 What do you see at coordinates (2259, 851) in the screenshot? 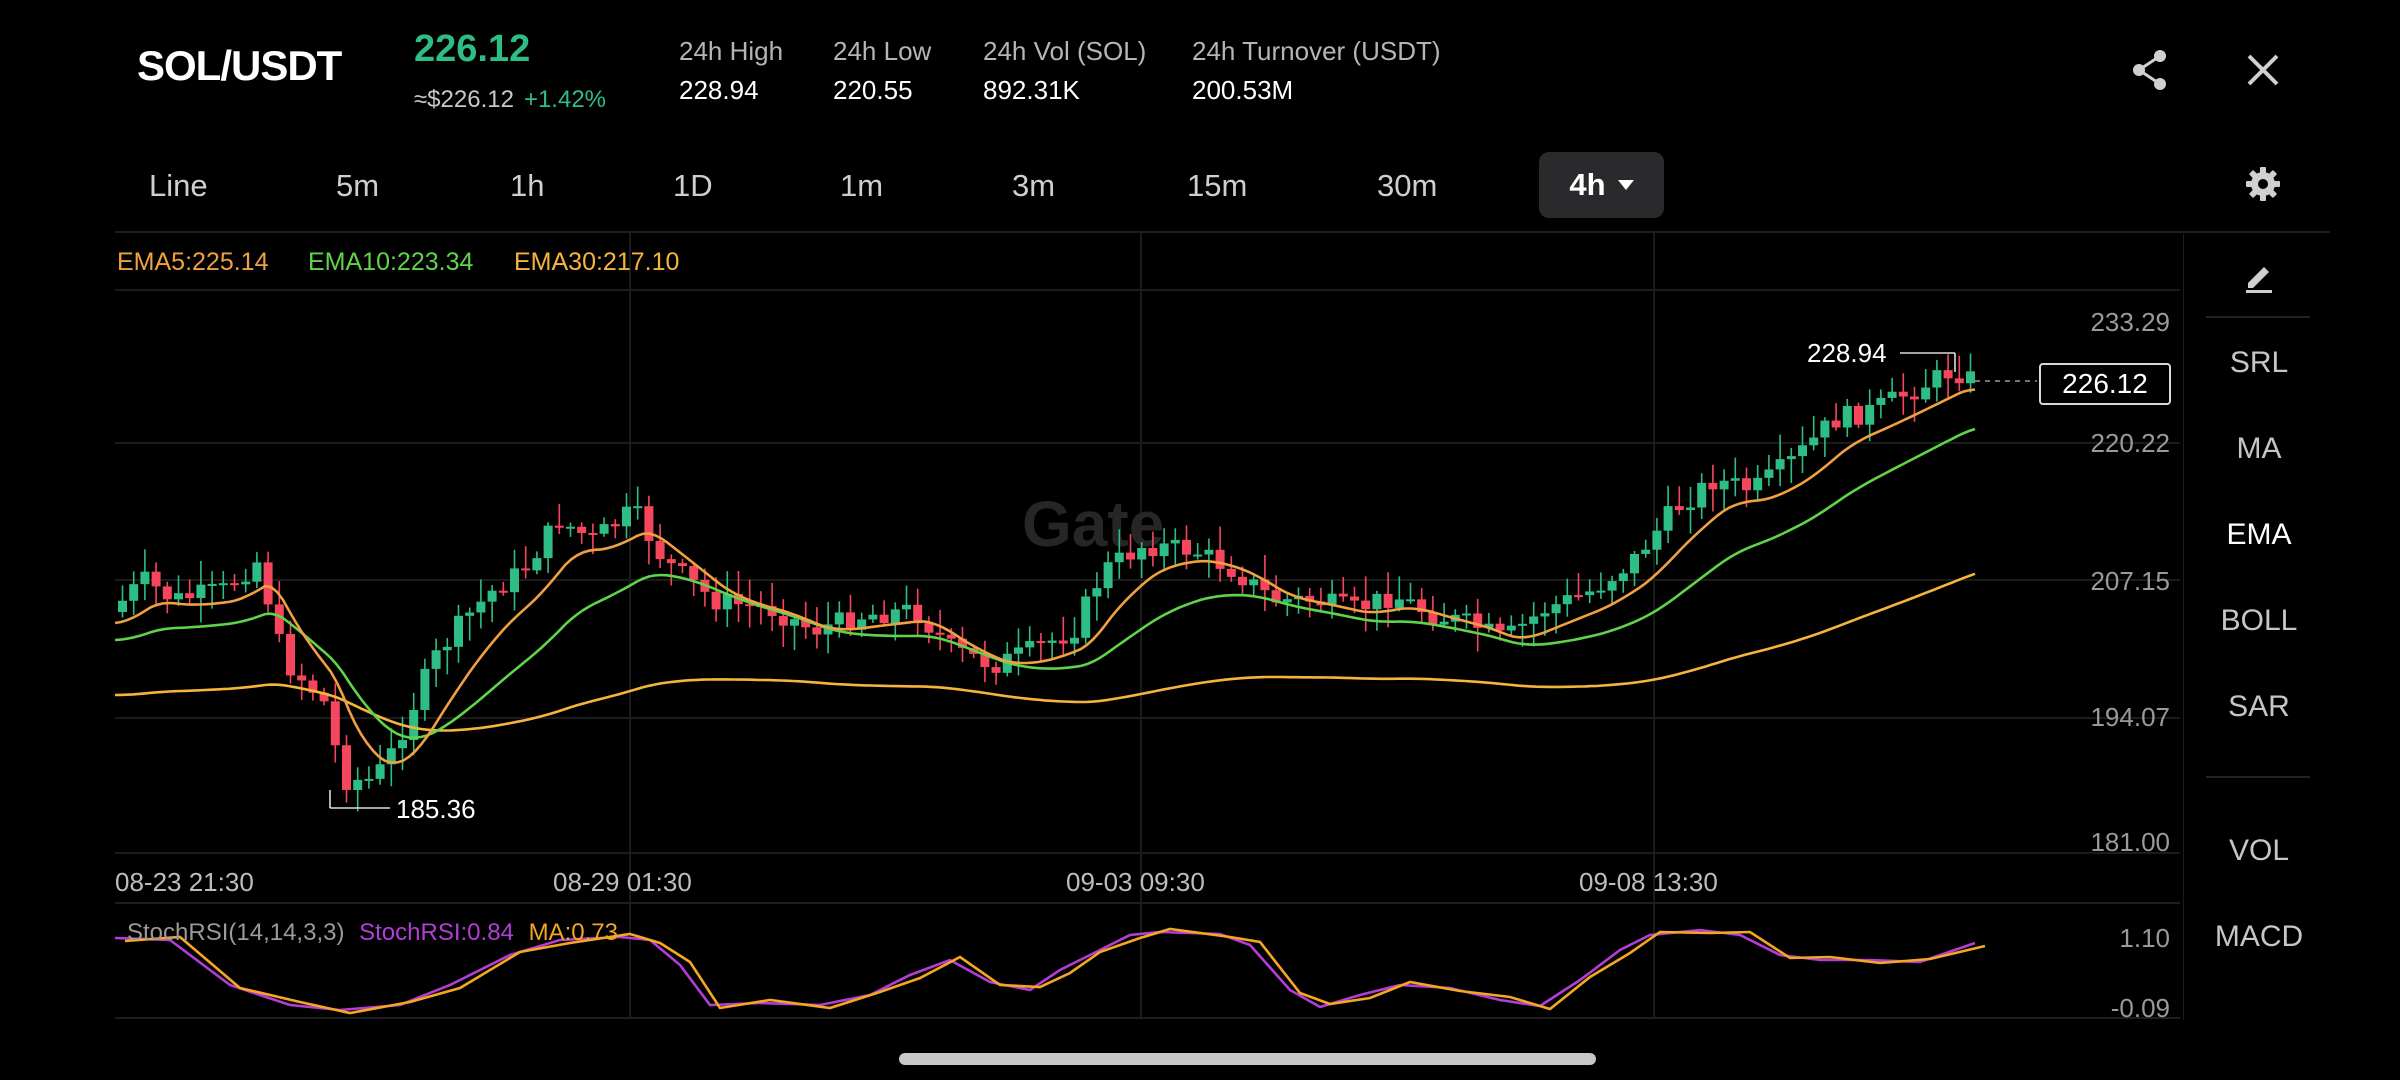
I see `indicator-vol: VOL` at bounding box center [2259, 851].